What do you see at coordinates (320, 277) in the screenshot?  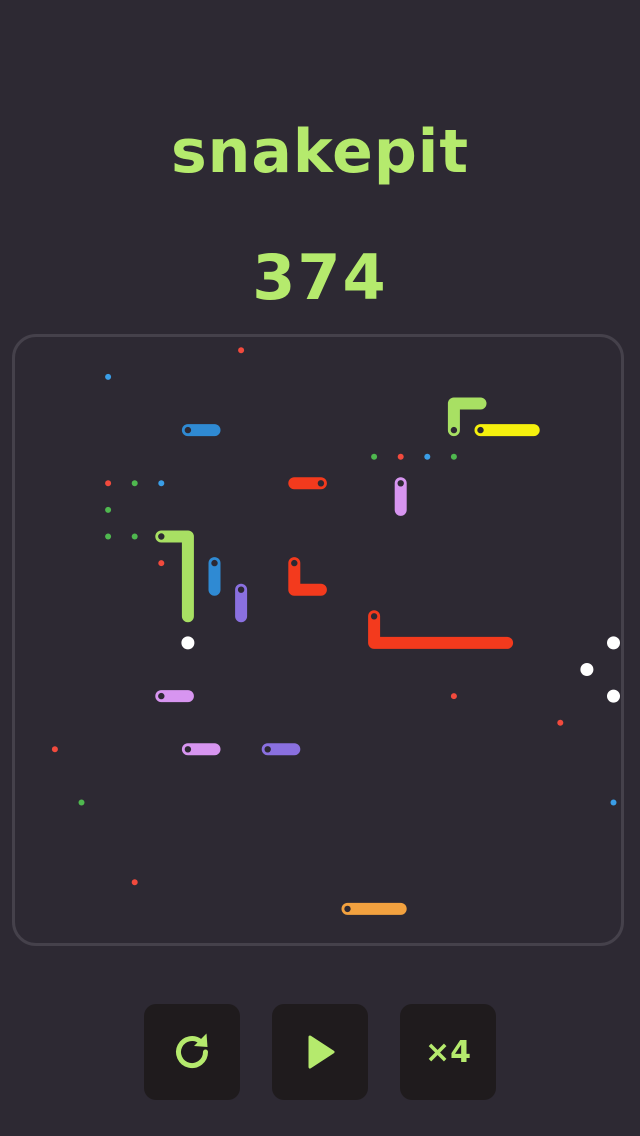 I see `score-display: 374` at bounding box center [320, 277].